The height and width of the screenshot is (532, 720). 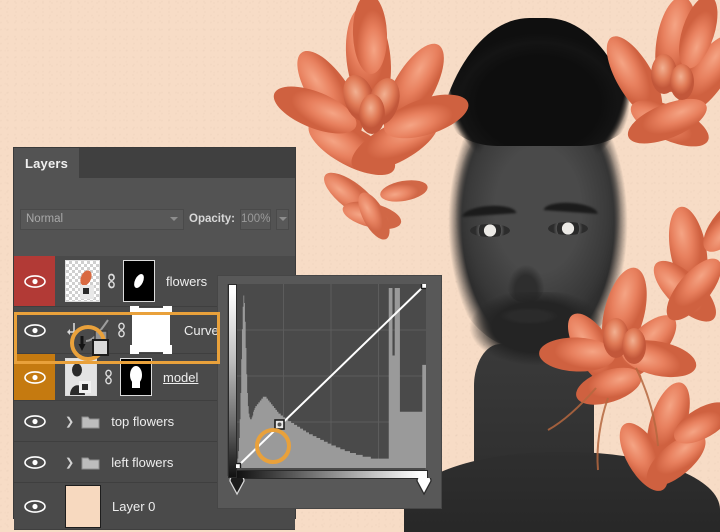 I want to click on layer-mask-thumbnail-flowers, so click(x=139, y=281).